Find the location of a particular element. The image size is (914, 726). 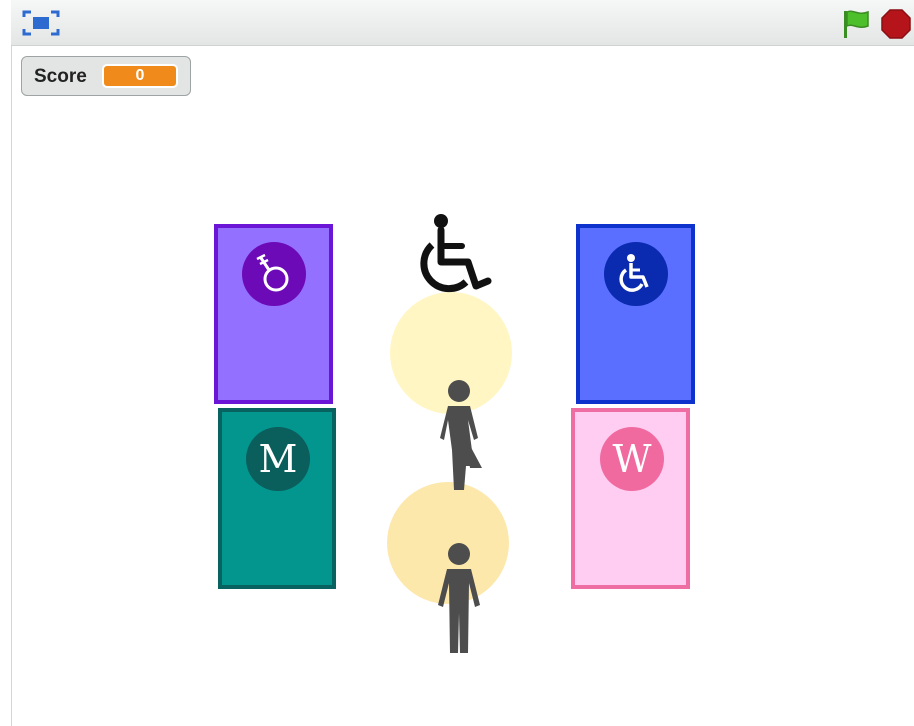

door-accessible is located at coordinates (635, 314).